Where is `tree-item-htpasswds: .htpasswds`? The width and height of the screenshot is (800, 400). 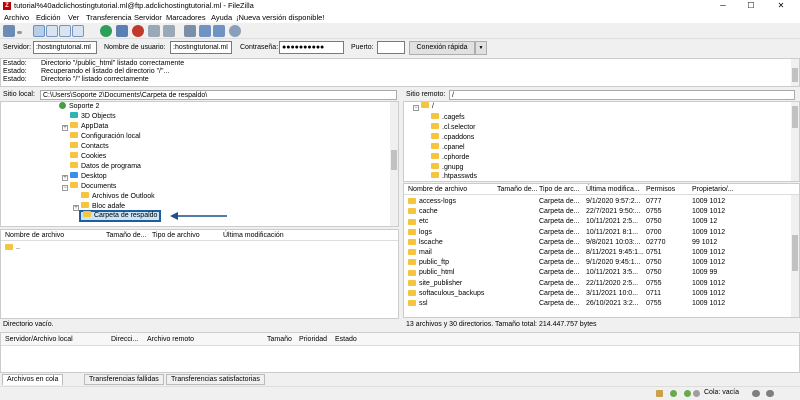 tree-item-htpasswds: .htpasswds is located at coordinates (454, 176).